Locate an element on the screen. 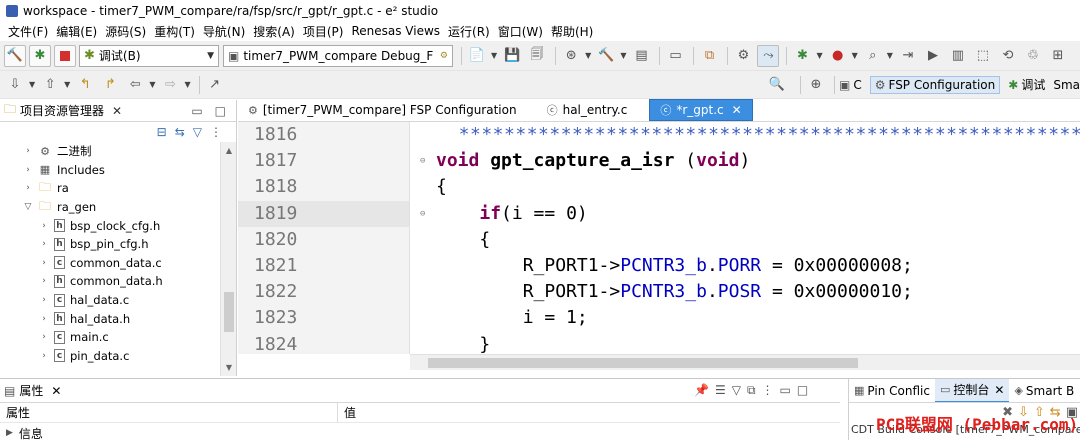 The width and height of the screenshot is (1080, 440). tab-r-gpt: ⓒ *r_gpt.c ✕ is located at coordinates (701, 110).